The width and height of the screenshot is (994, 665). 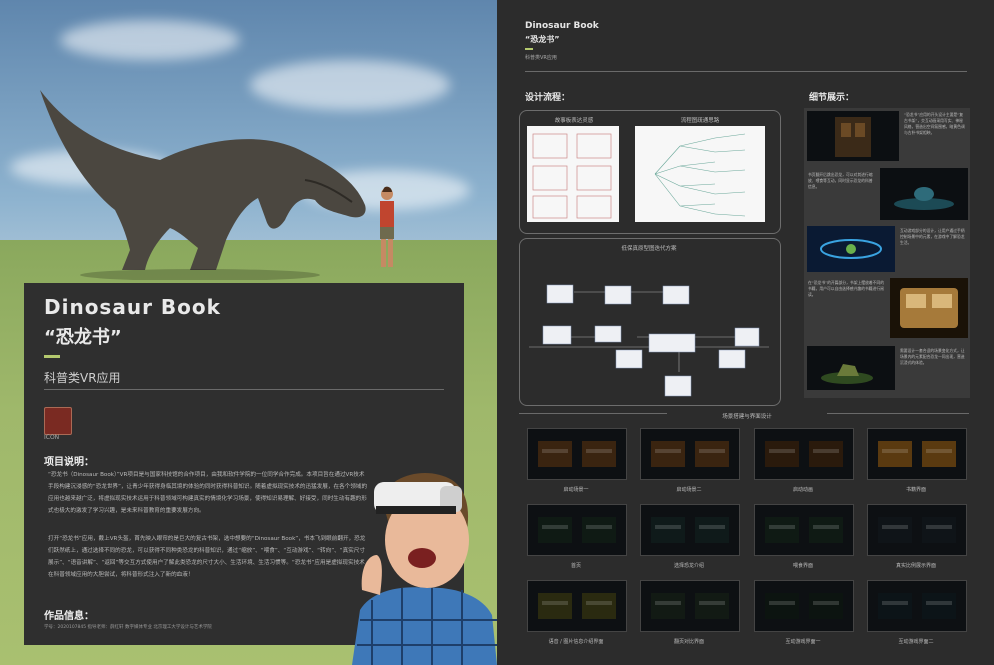 I want to click on icon-label: ICON, so click(x=52, y=437).